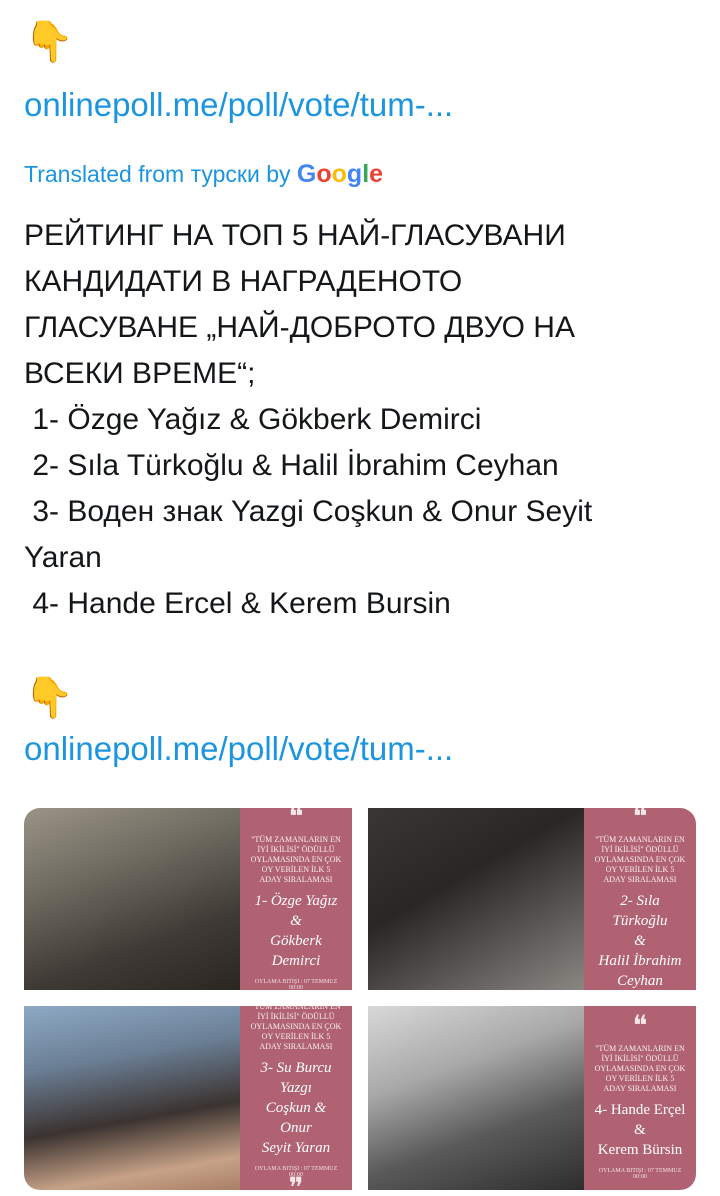  I want to click on card-candidate-name: 2- Sıla Türkoğlu & Halil İbrahim Ceyhan, so click(640, 941).